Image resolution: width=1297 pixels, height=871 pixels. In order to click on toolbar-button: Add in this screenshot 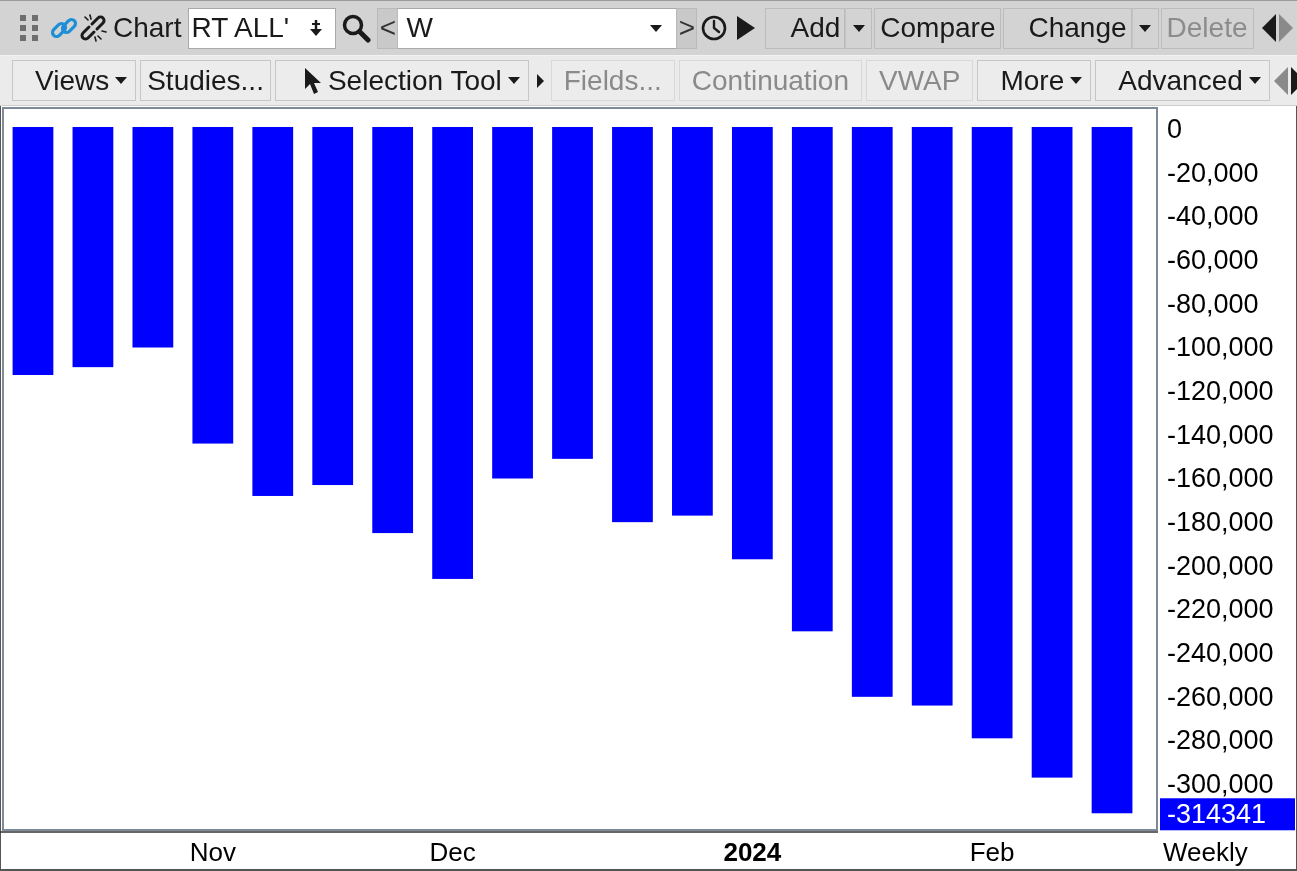, I will do `click(805, 28)`.